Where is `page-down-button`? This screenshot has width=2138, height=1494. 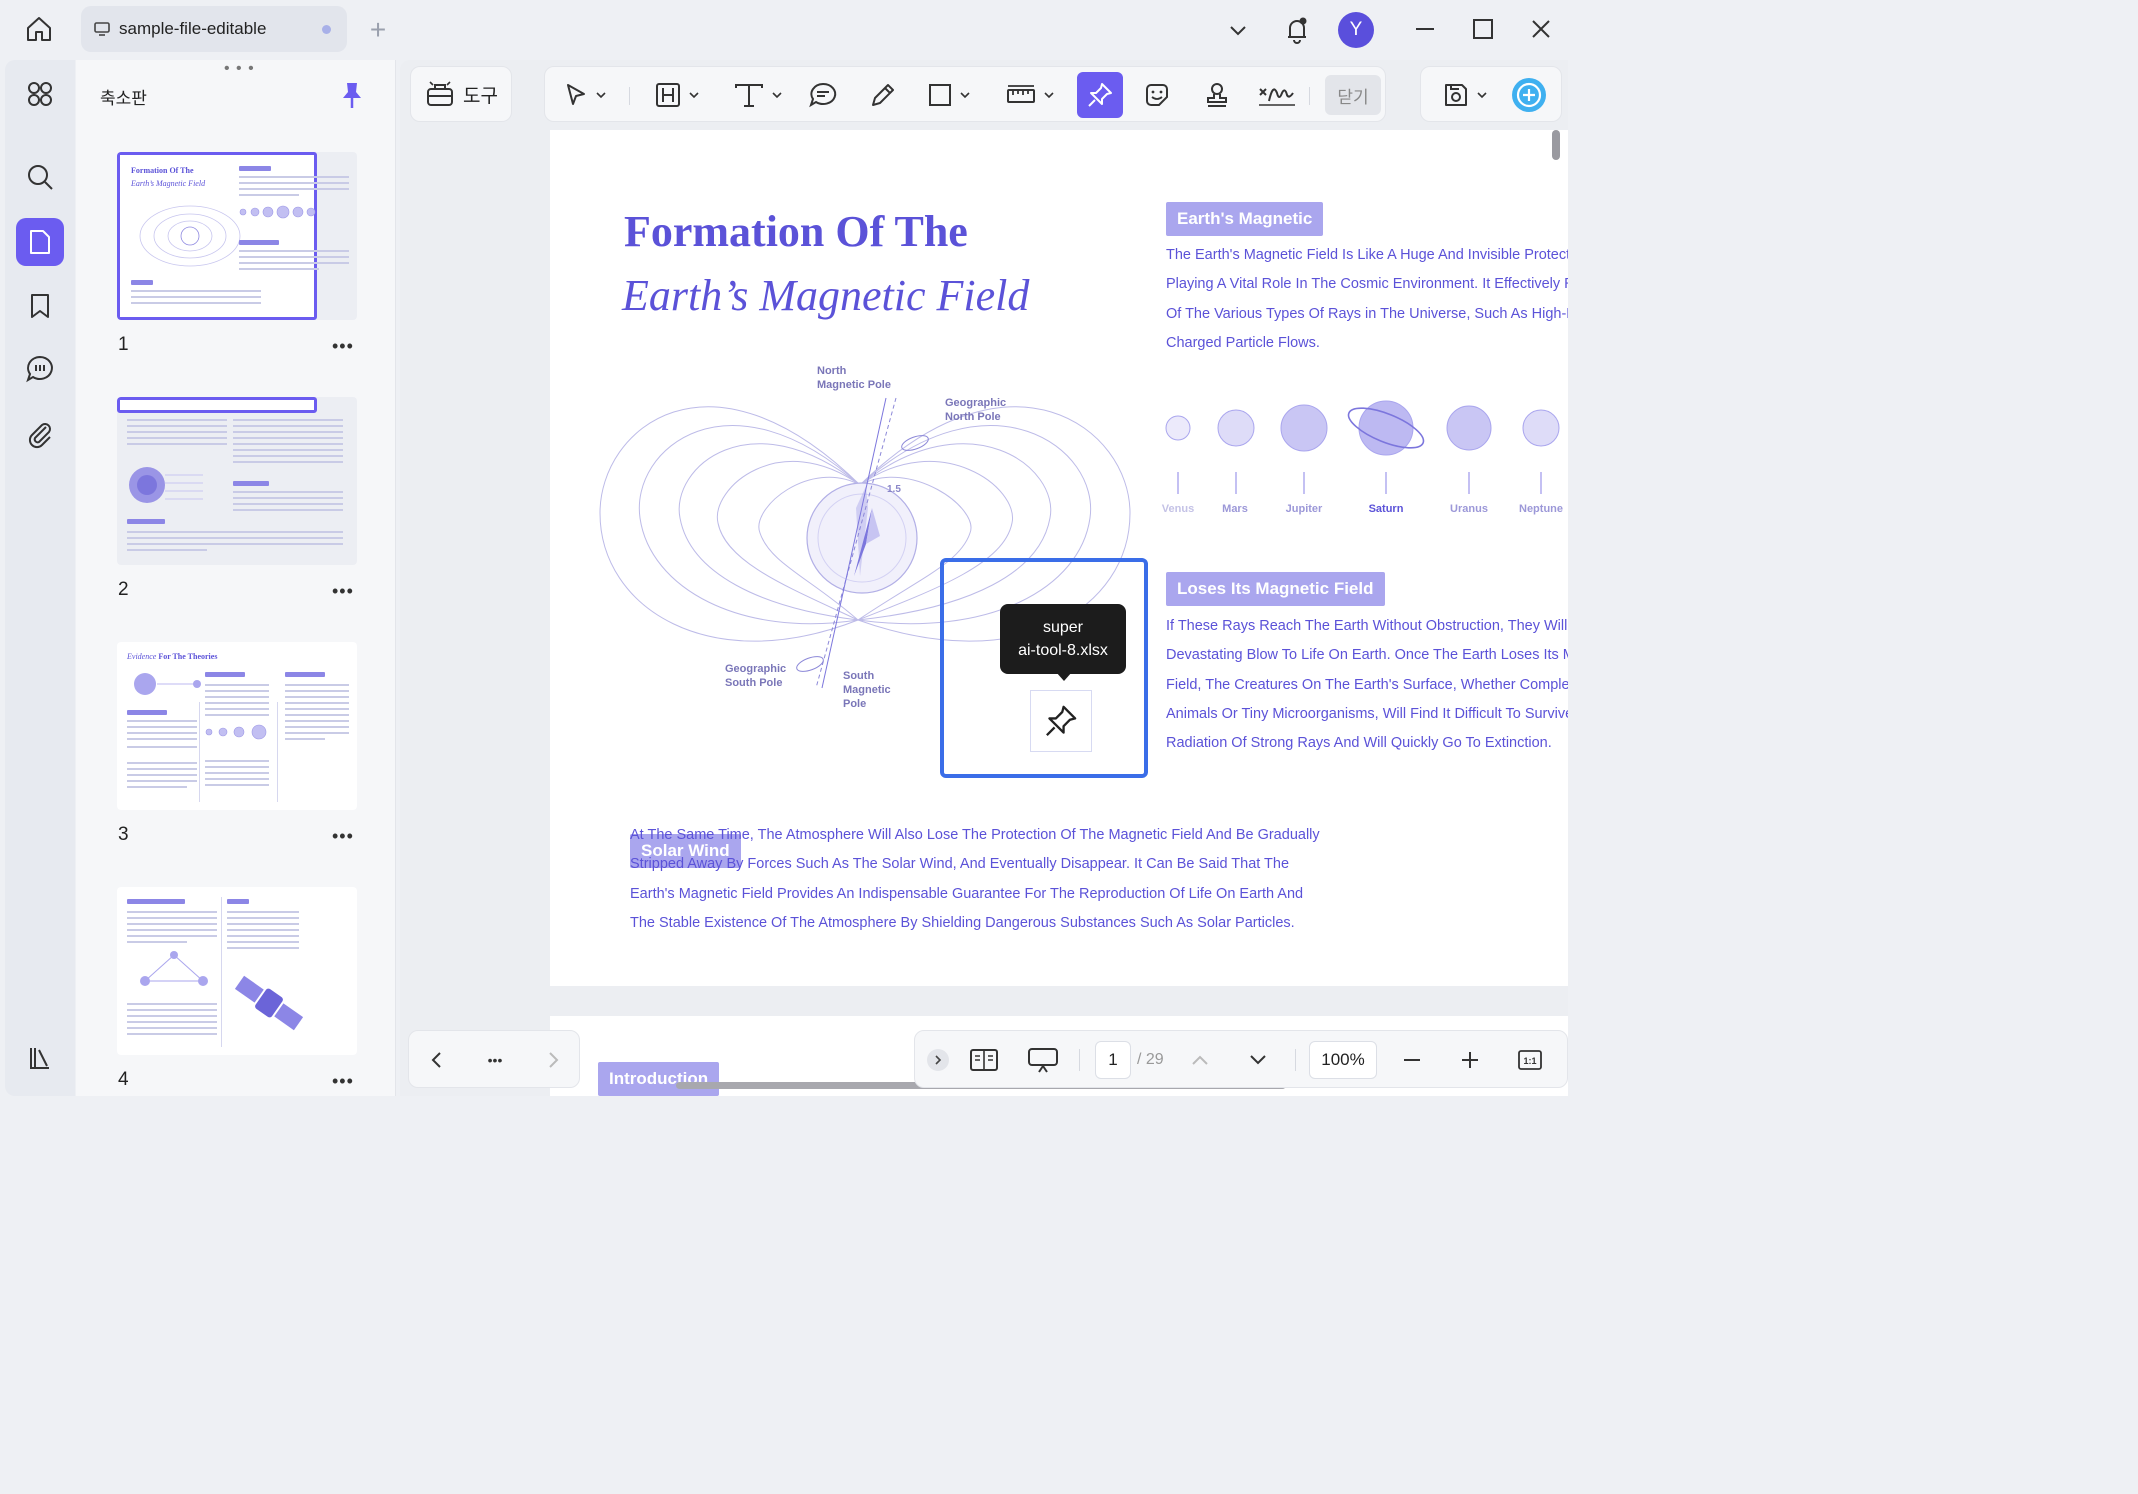
page-down-button is located at coordinates (1258, 1060).